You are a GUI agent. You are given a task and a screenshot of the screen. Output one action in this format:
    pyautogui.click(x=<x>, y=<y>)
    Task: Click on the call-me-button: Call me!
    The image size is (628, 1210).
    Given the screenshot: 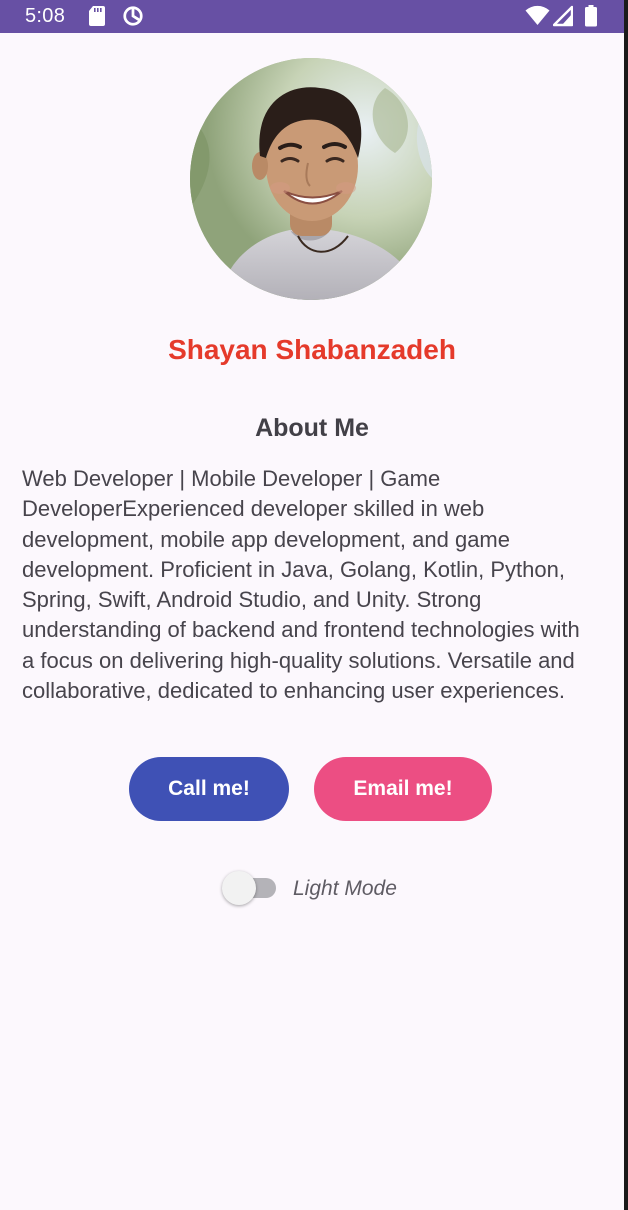 What is the action you would take?
    pyautogui.click(x=209, y=789)
    